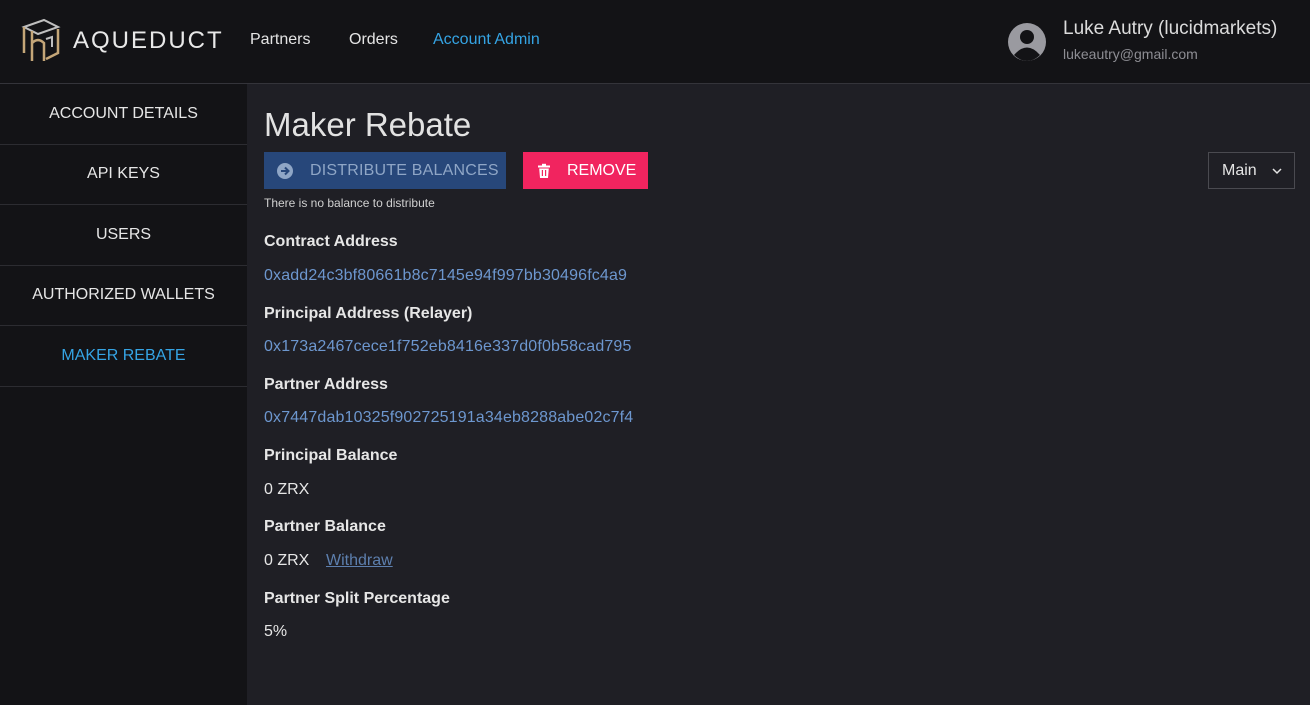  I want to click on nav-account-admin: Account Admin, so click(486, 40).